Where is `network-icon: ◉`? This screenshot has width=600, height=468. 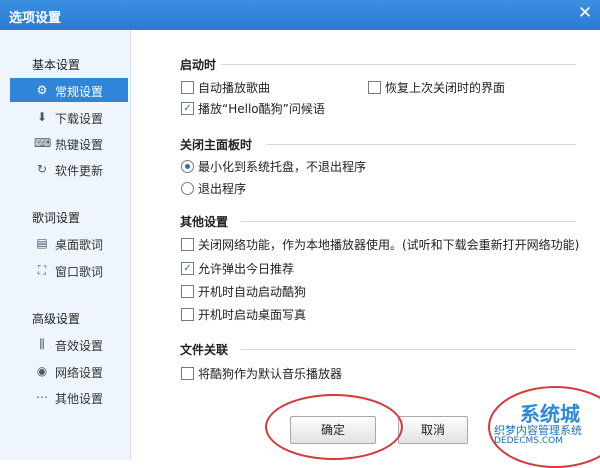 network-icon: ◉ is located at coordinates (42, 371).